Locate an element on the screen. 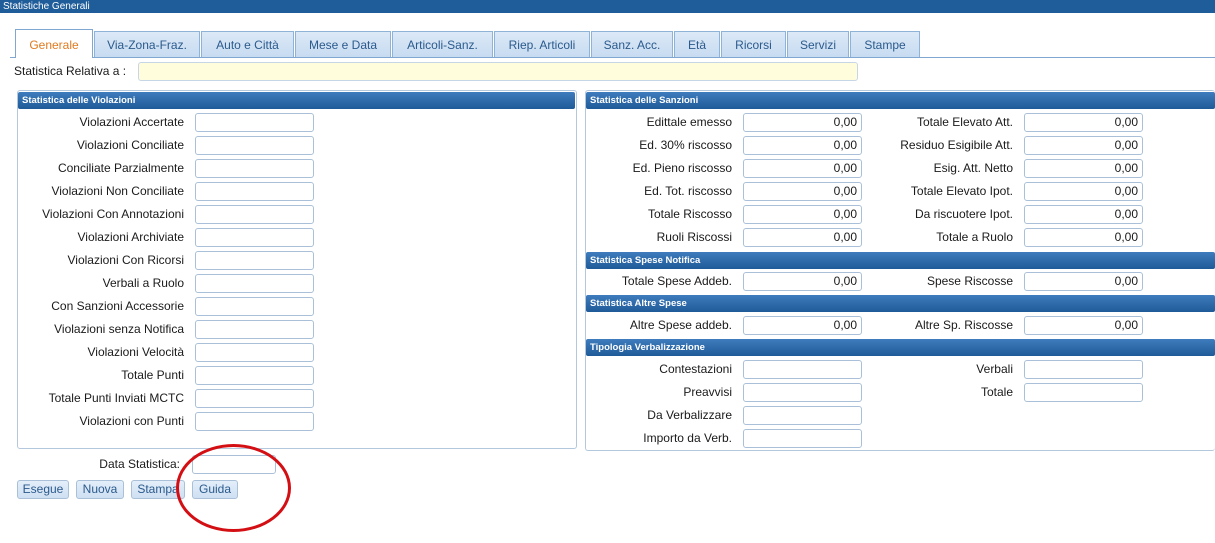 The image size is (1215, 543). statistica-relativa-input is located at coordinates (498, 71).